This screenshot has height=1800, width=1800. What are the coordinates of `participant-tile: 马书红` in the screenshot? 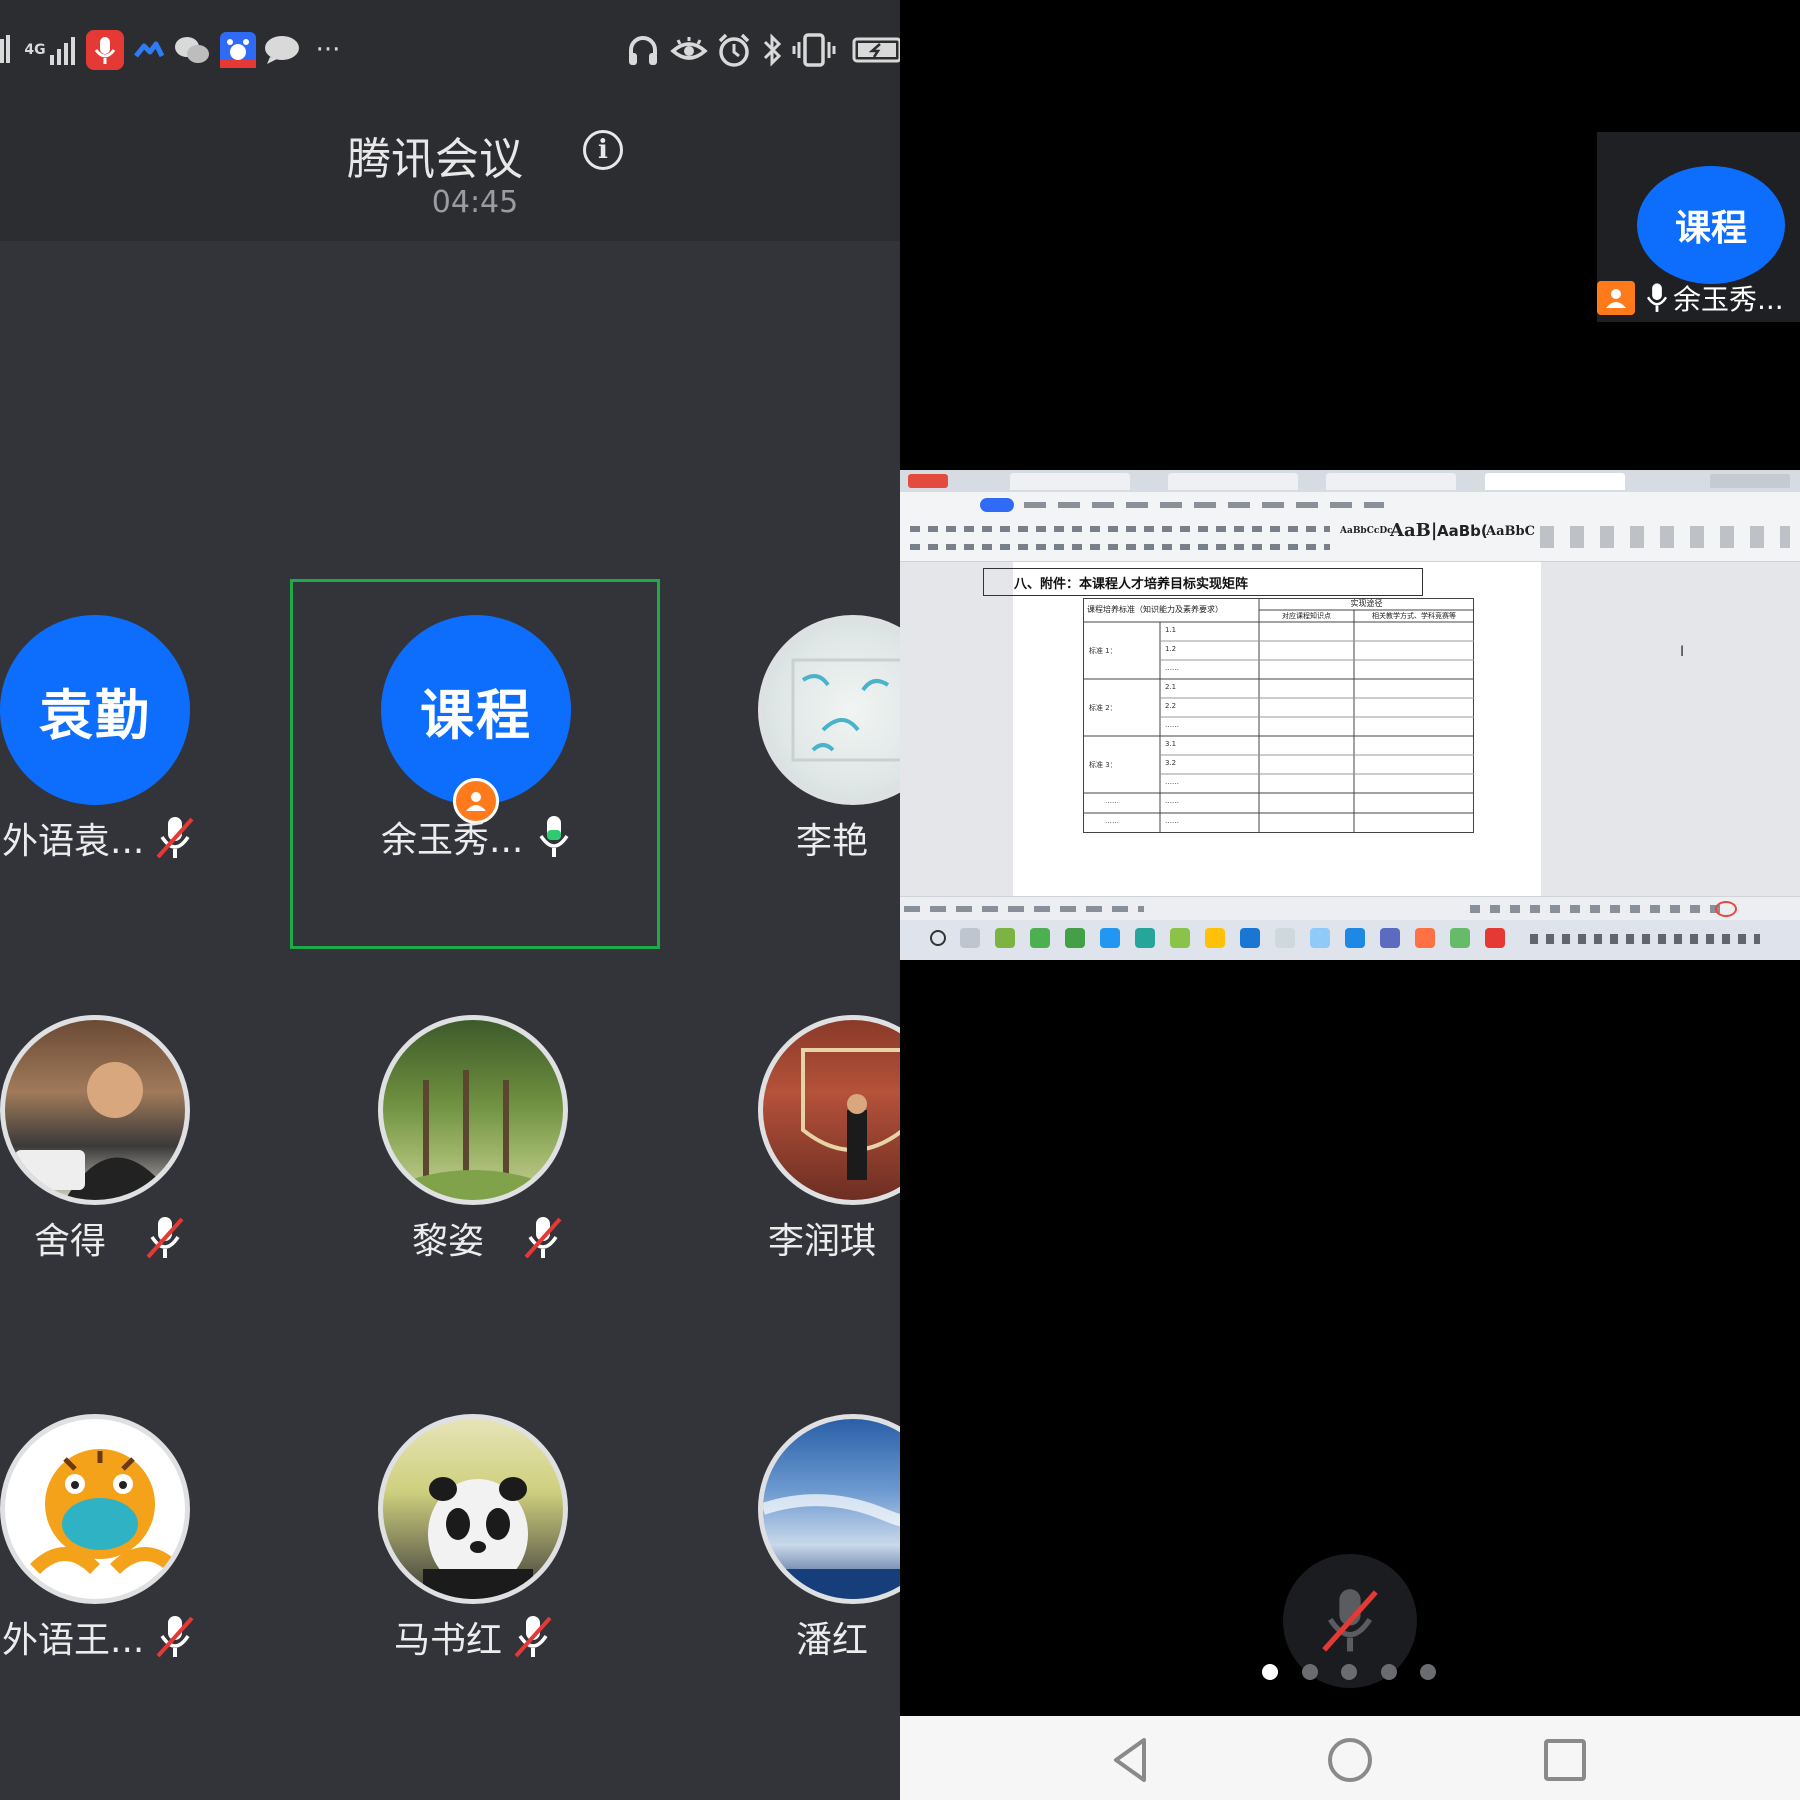 It's located at (475, 1563).